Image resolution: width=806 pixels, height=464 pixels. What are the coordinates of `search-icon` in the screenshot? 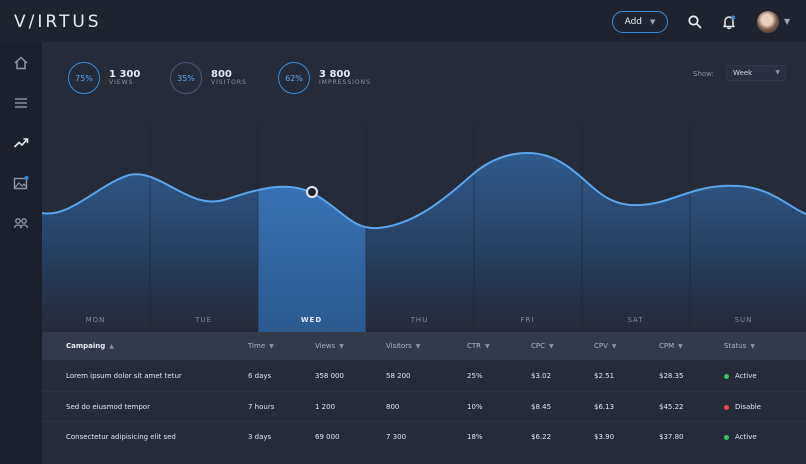 It's located at (695, 22).